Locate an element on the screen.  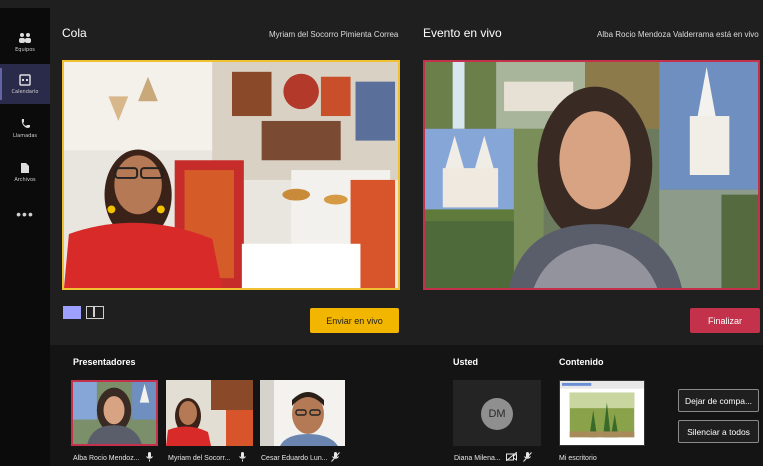
mute-all-button: Silenciar a todos is located at coordinates (718, 431).